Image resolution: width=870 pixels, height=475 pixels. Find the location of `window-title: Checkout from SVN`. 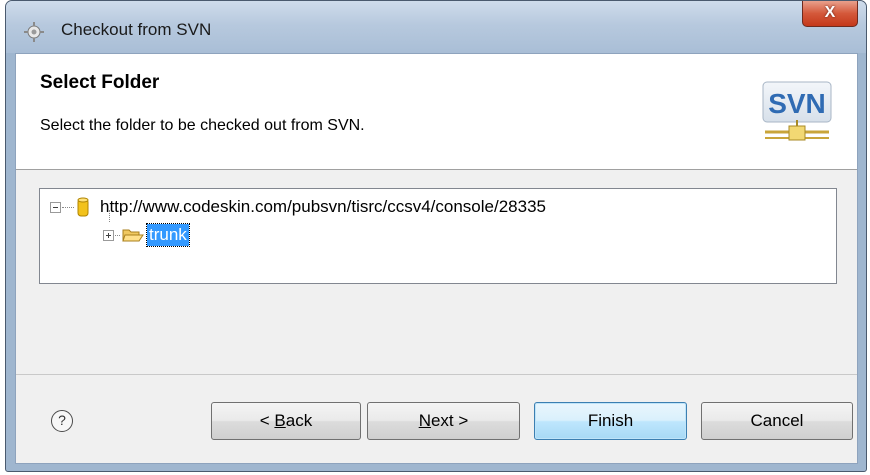

window-title: Checkout from SVN is located at coordinates (136, 29).